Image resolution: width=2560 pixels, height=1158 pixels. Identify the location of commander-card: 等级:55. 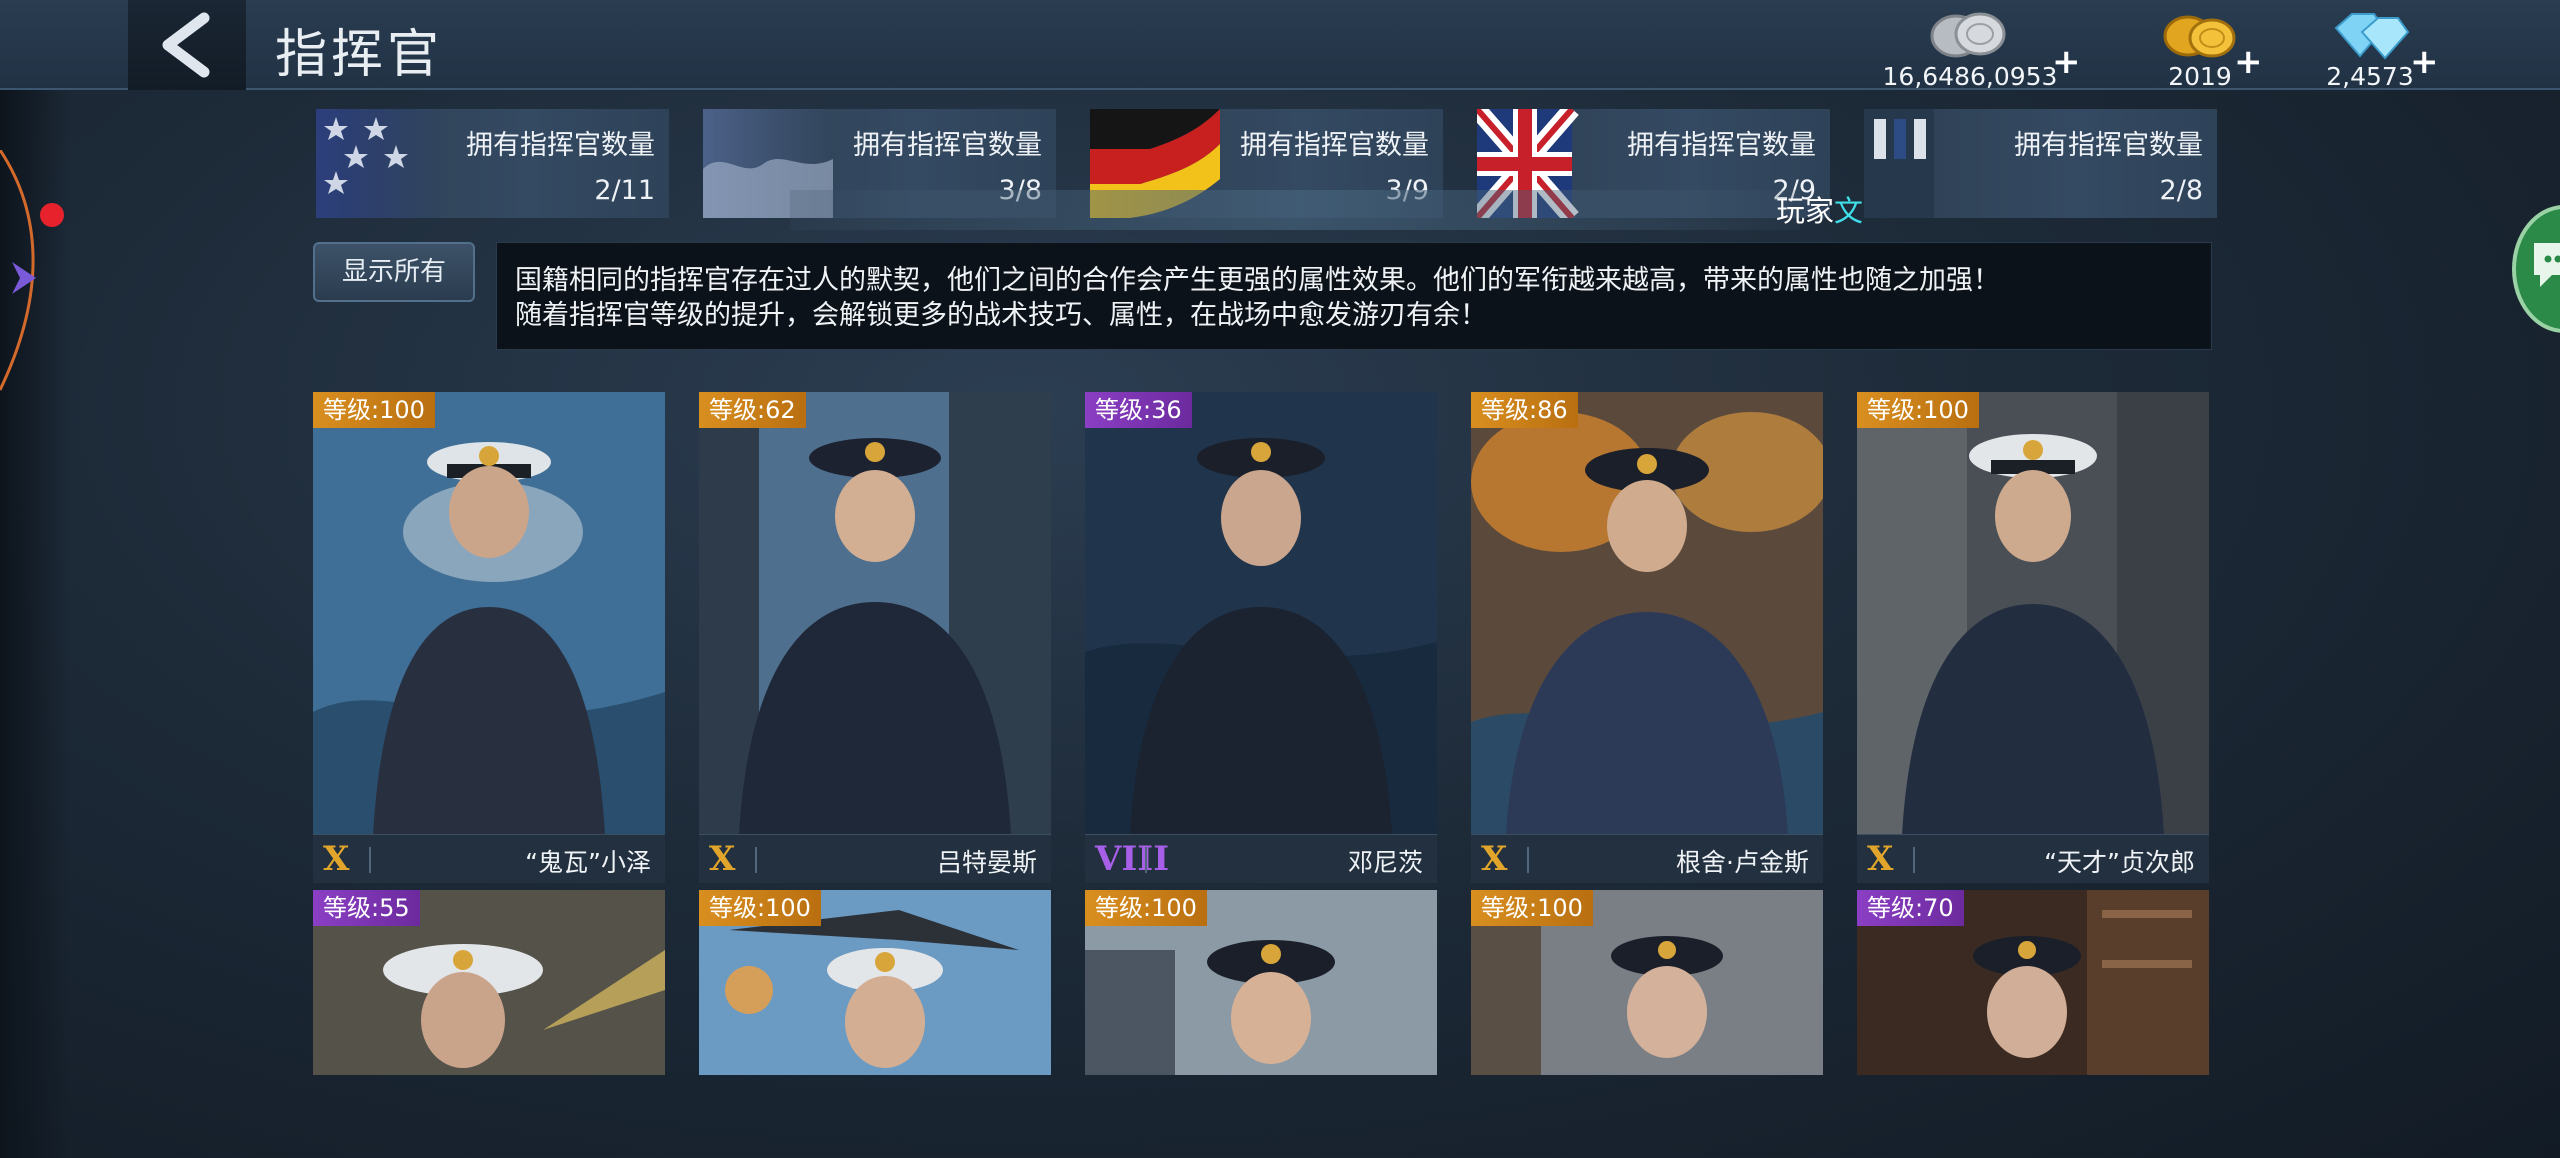
(489, 982).